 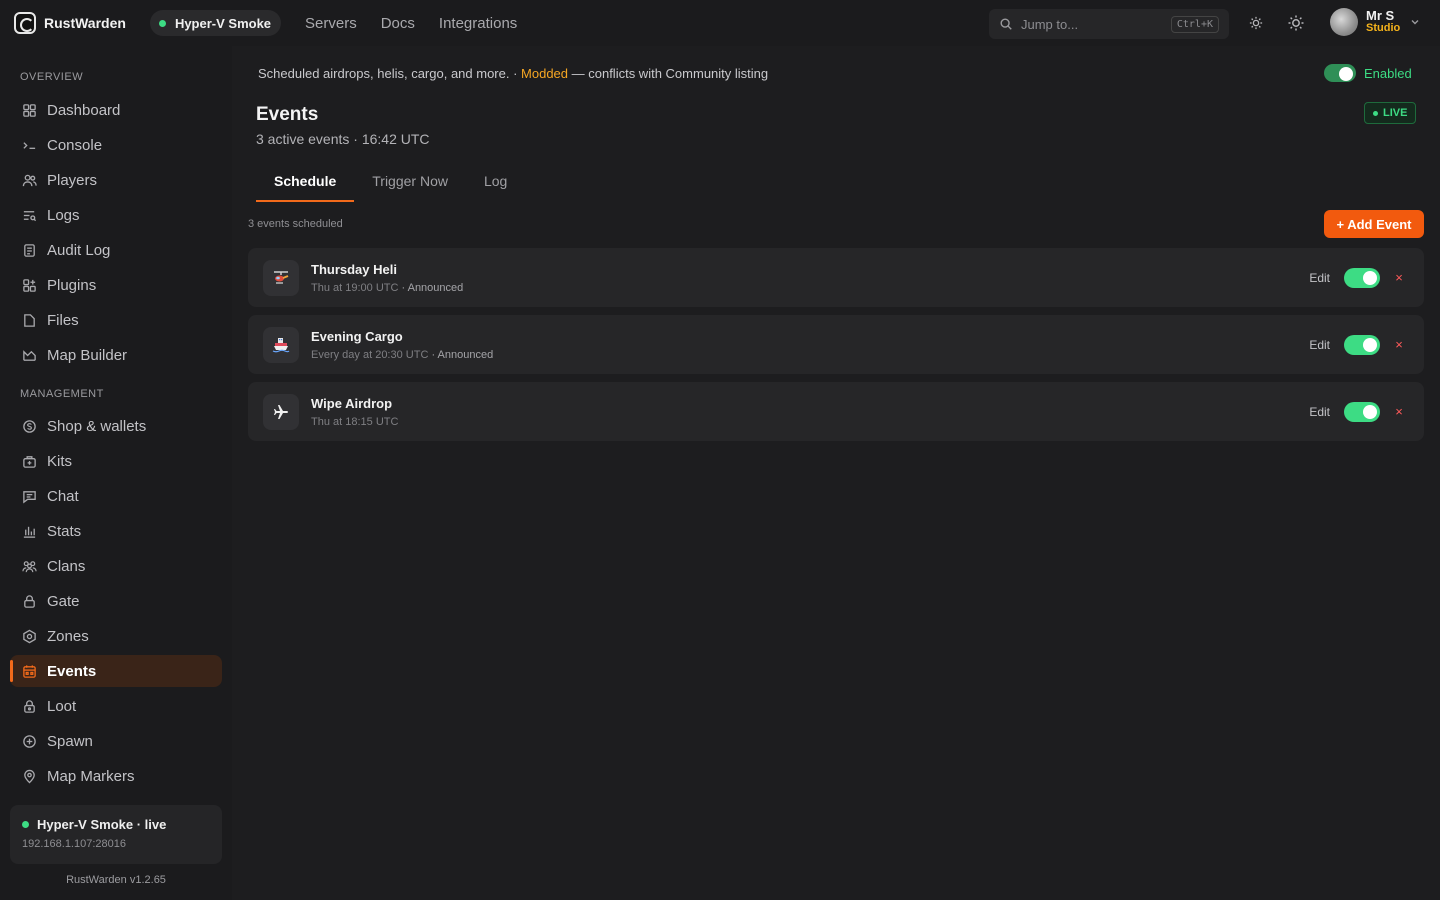 What do you see at coordinates (75, 145) in the screenshot?
I see `sidebar-item-label: Console` at bounding box center [75, 145].